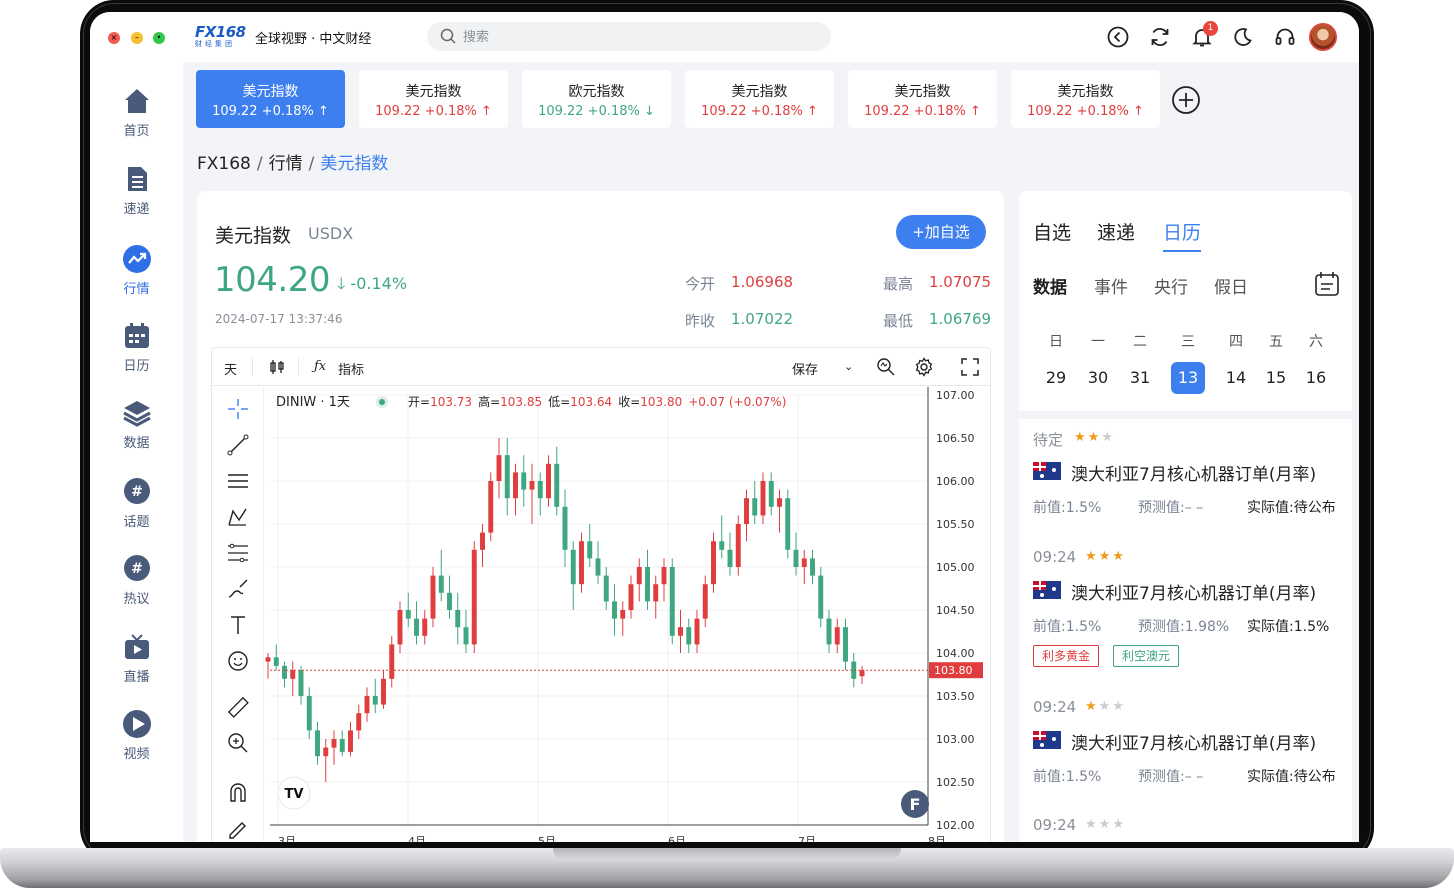  Describe the element at coordinates (805, 368) in the screenshot. I see `save-layout-button: 保存` at that location.